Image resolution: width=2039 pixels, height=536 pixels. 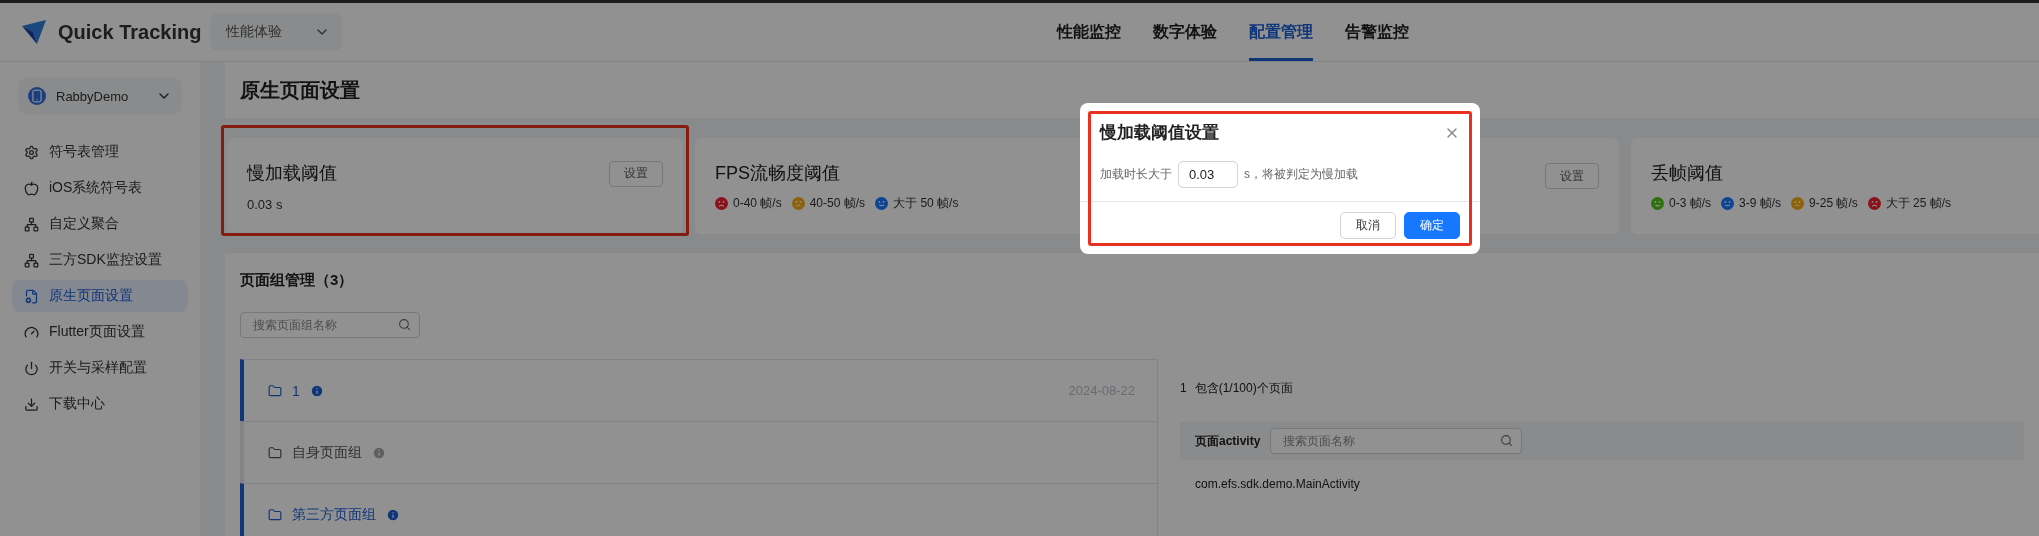 I want to click on phone-icon, so click(x=37, y=96).